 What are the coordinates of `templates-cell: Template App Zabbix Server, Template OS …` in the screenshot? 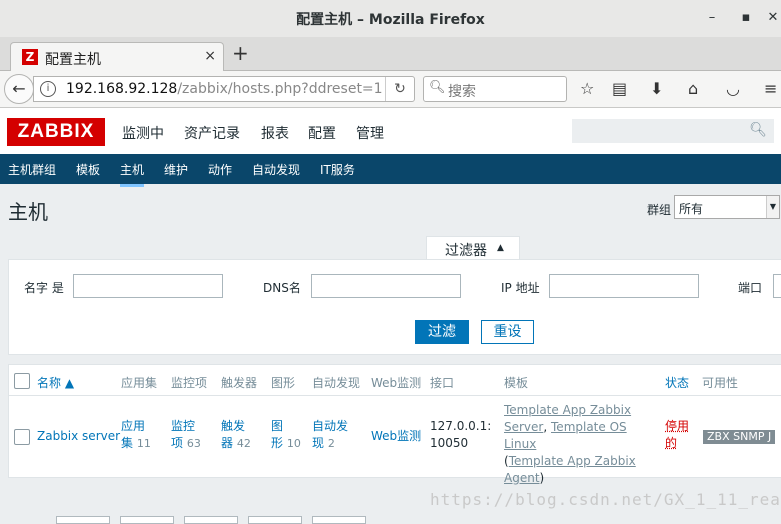 It's located at (570, 444).